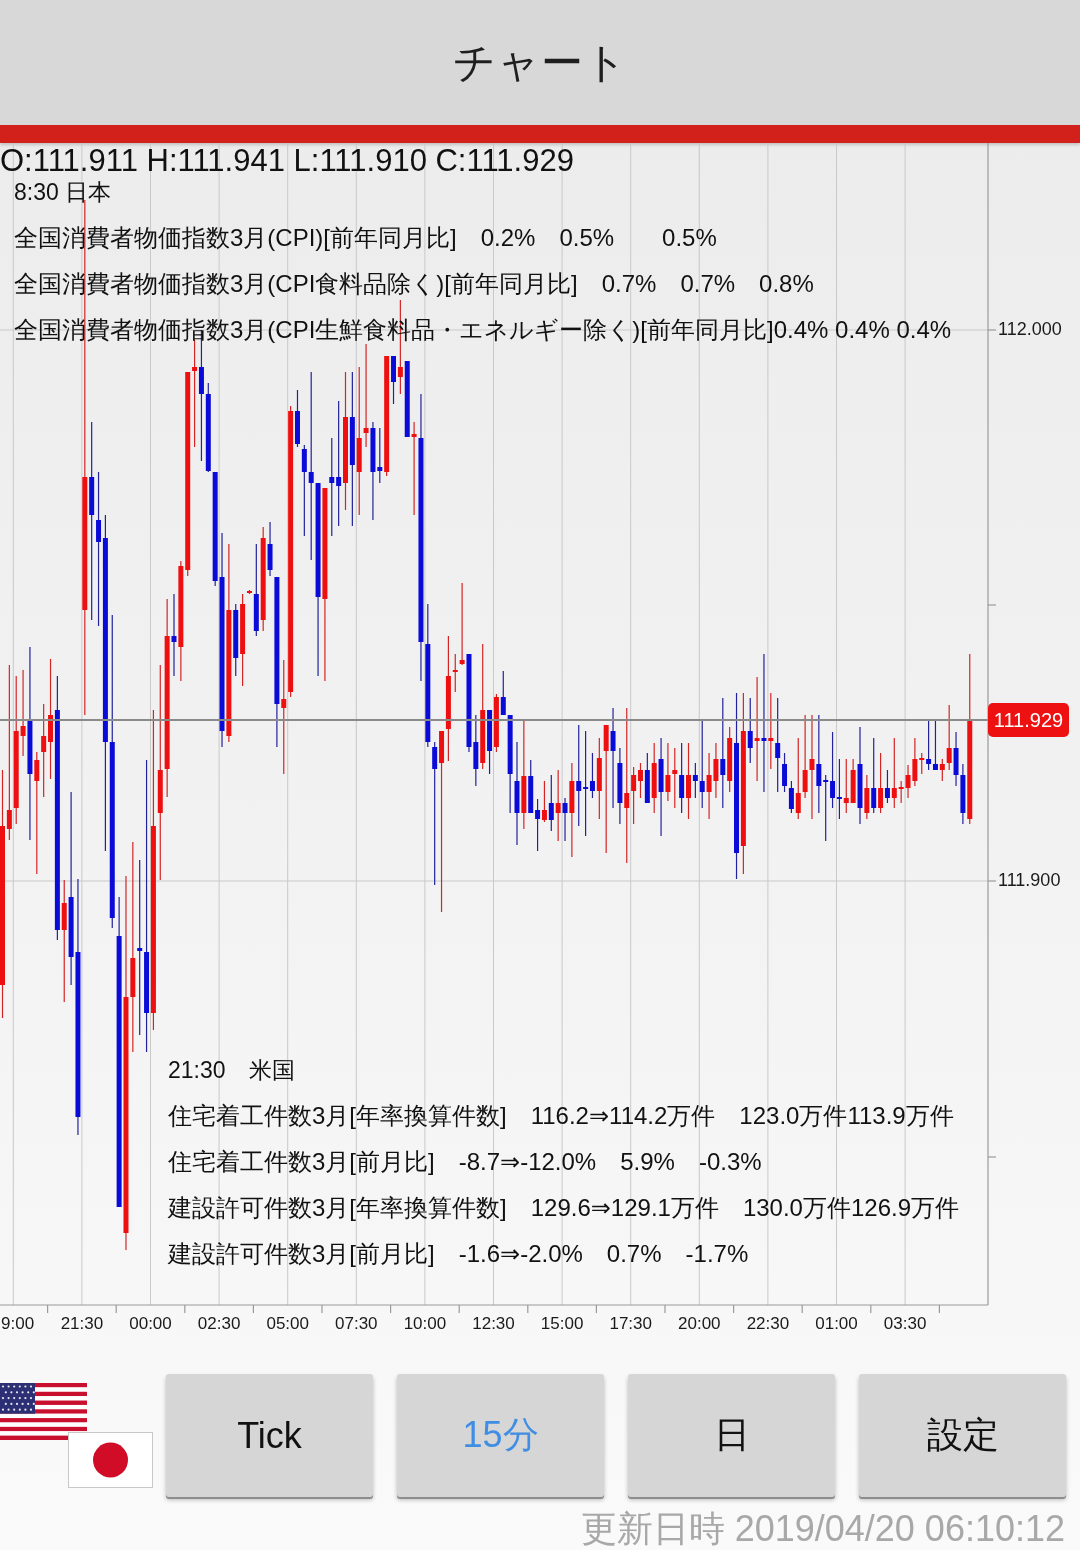  What do you see at coordinates (82, 1324) in the screenshot?
I see `time-label: 21:30` at bounding box center [82, 1324].